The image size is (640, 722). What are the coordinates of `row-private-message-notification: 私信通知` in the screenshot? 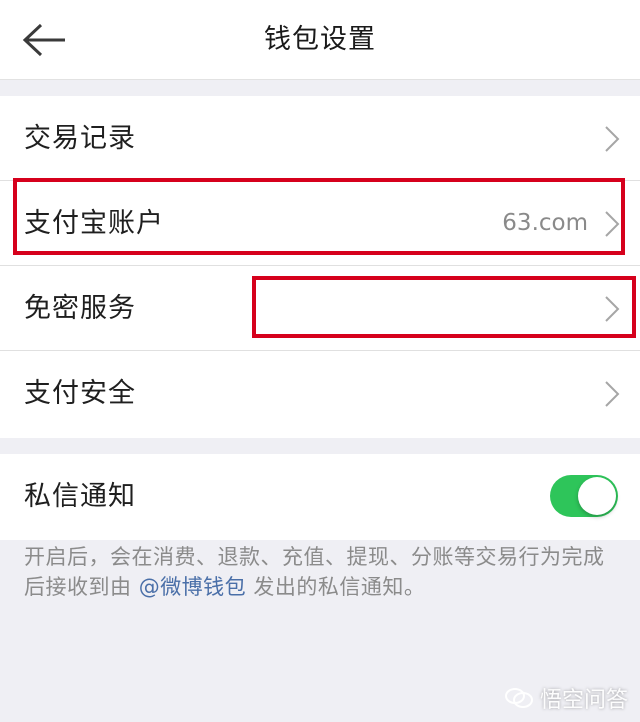 It's located at (320, 496).